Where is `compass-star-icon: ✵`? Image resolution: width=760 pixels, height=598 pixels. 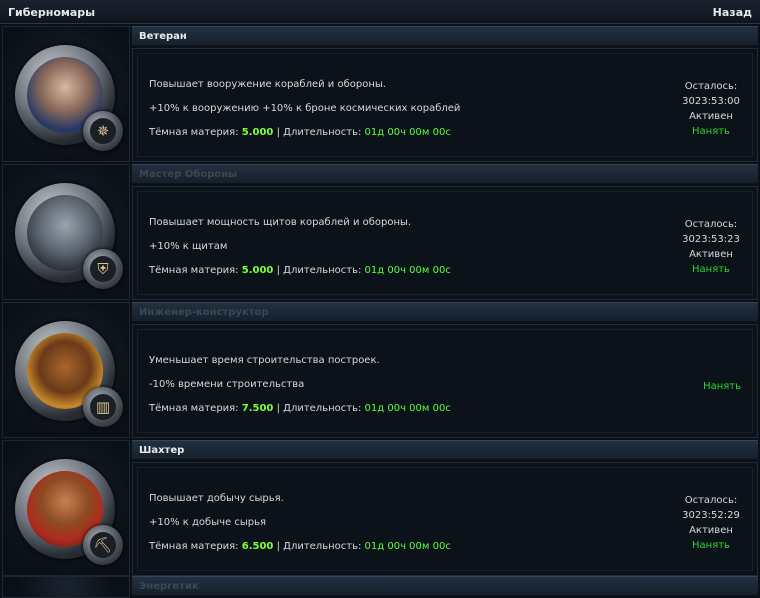 compass-star-icon: ✵ is located at coordinates (103, 131).